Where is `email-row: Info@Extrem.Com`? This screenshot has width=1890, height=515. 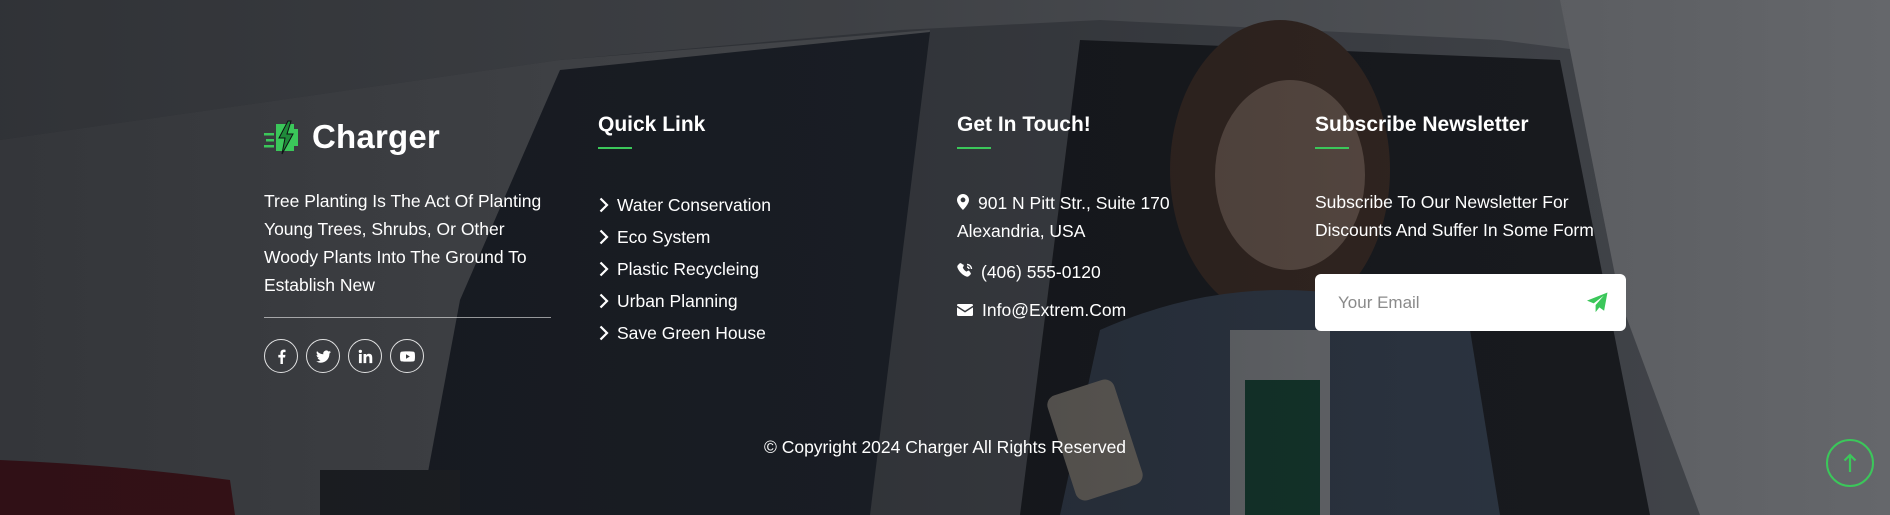 email-row: Info@Extrem.Com is located at coordinates (1087, 310).